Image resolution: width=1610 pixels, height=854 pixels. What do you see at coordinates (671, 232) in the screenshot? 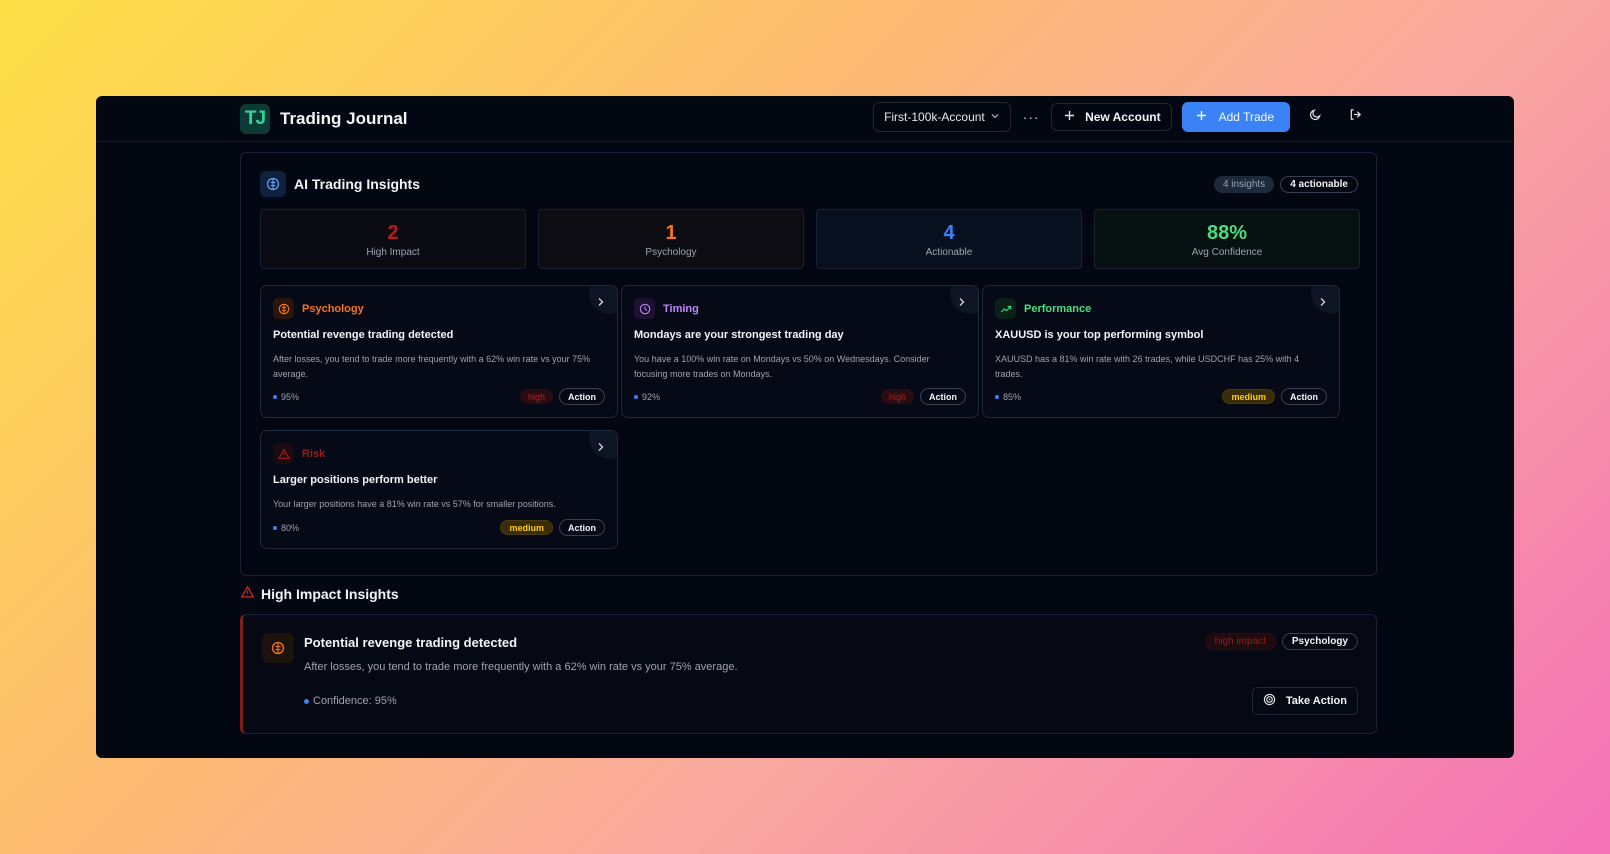
I see `stat-value: 1` at bounding box center [671, 232].